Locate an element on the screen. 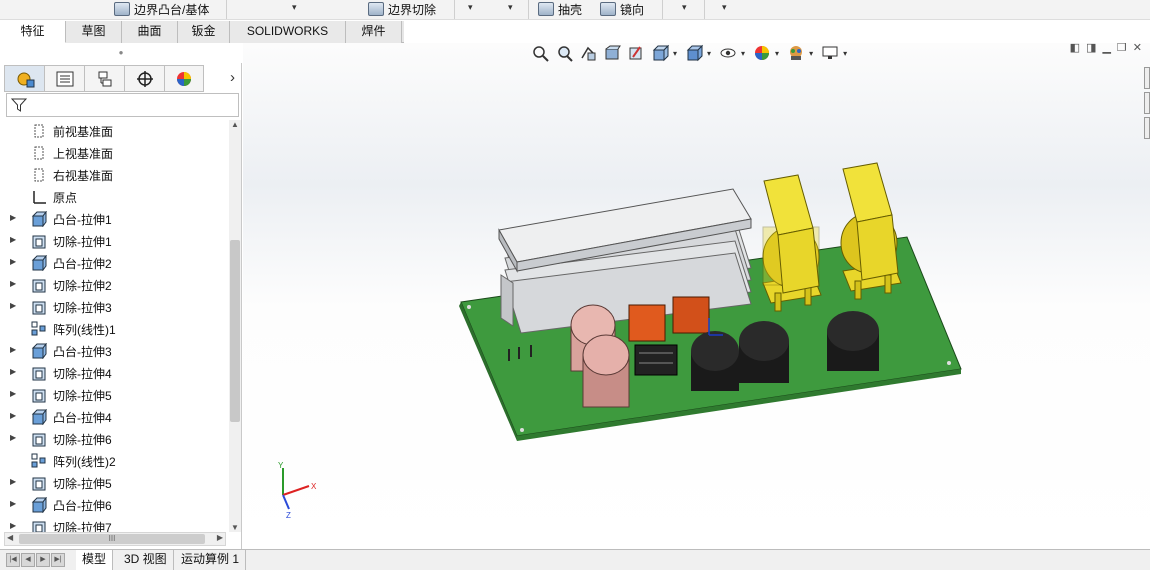  tree-item: ▶ 切除-拉伸2 is located at coordinates (114, 285).